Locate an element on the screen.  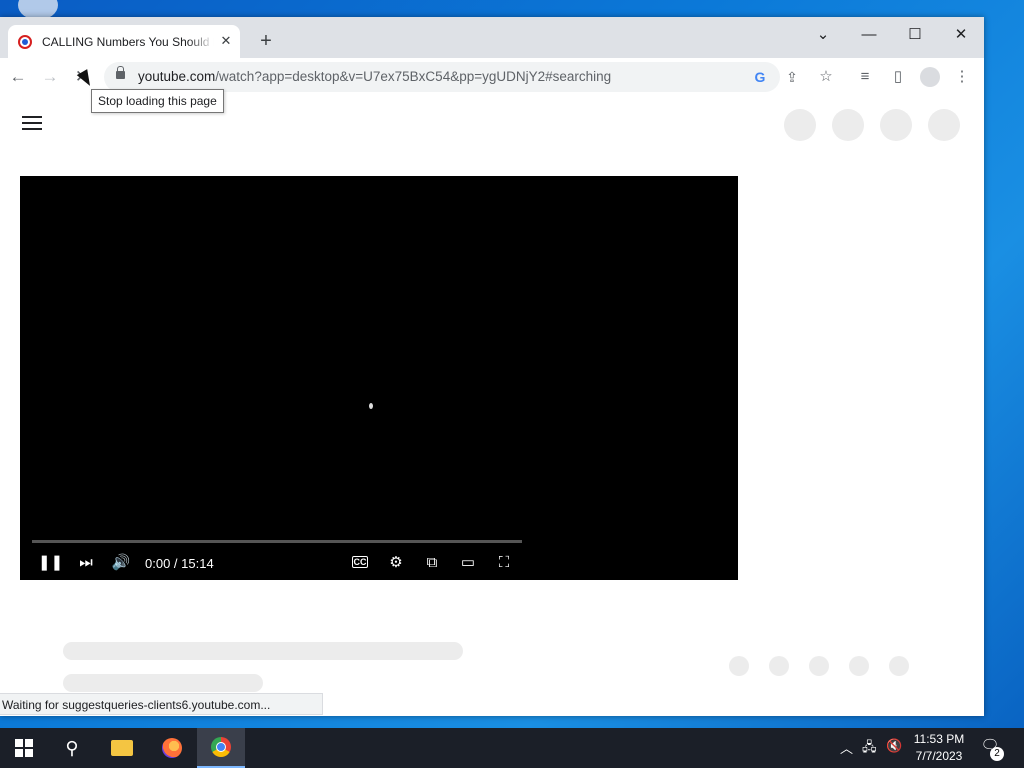
volume-icon: 🔊 is located at coordinates (121, 563).